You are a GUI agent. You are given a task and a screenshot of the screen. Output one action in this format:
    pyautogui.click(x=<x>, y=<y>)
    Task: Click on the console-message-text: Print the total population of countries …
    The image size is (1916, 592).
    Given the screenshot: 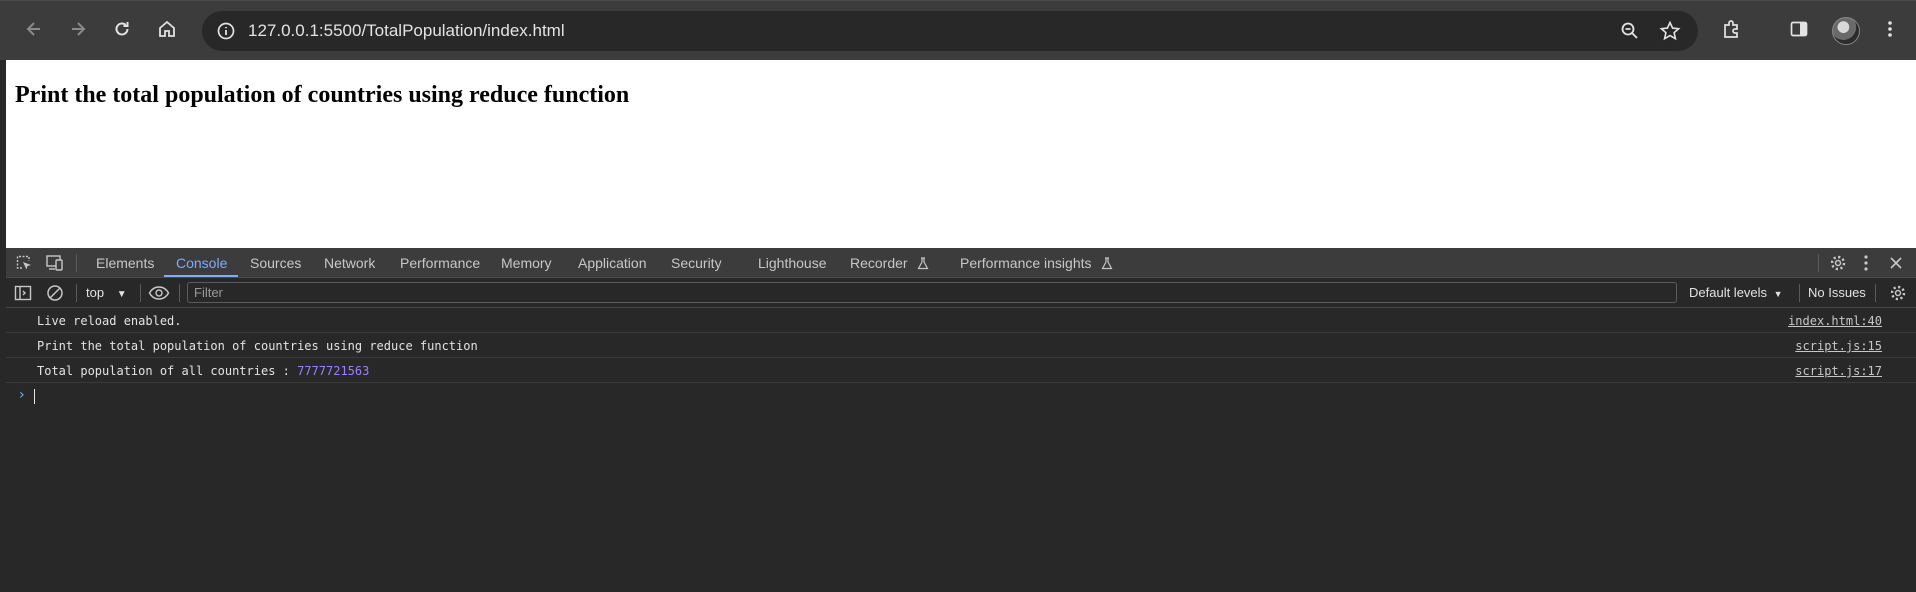 What is the action you would take?
    pyautogui.click(x=257, y=346)
    